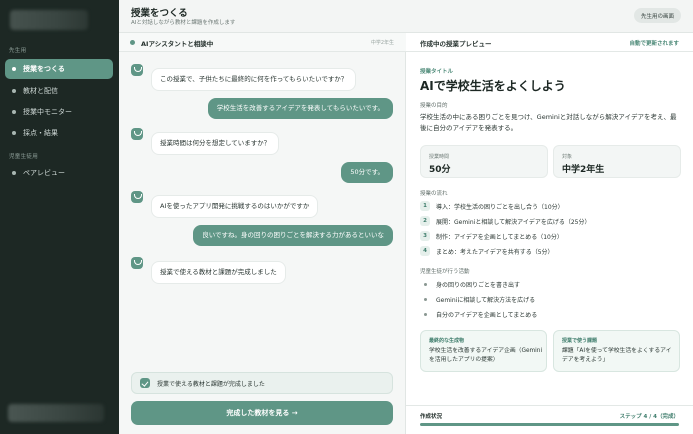 Image resolution: width=693 pixels, height=434 pixels. What do you see at coordinates (654, 44) in the screenshot?
I see `auto-update-badge: 自動で更新されます` at bounding box center [654, 44].